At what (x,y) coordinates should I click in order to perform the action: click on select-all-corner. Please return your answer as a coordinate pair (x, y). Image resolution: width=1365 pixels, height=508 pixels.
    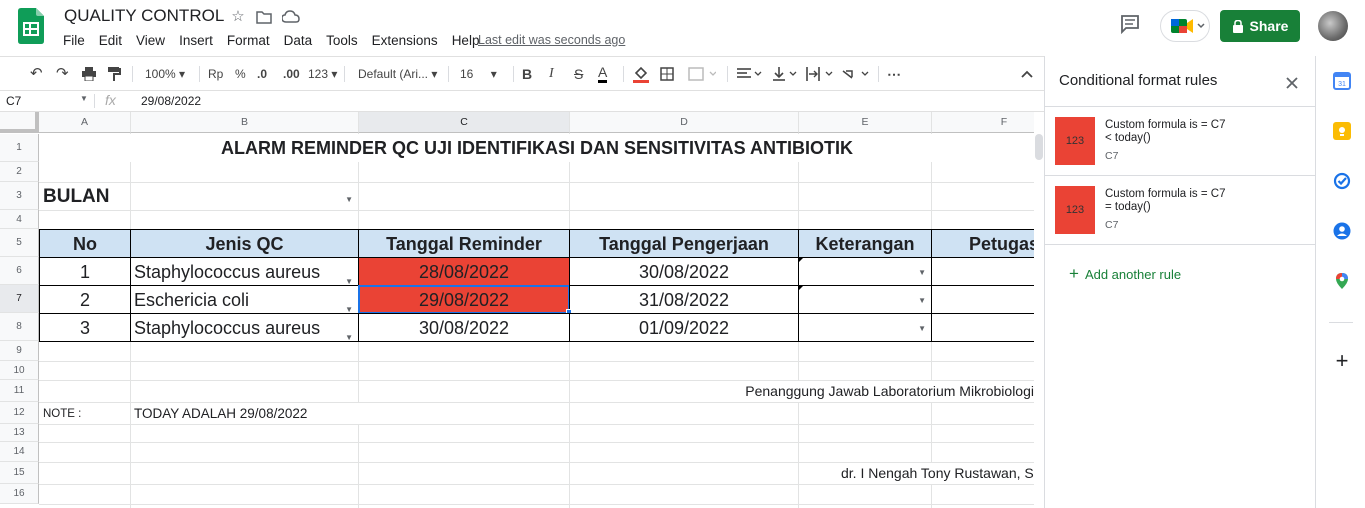
    Looking at the image, I should click on (19, 122).